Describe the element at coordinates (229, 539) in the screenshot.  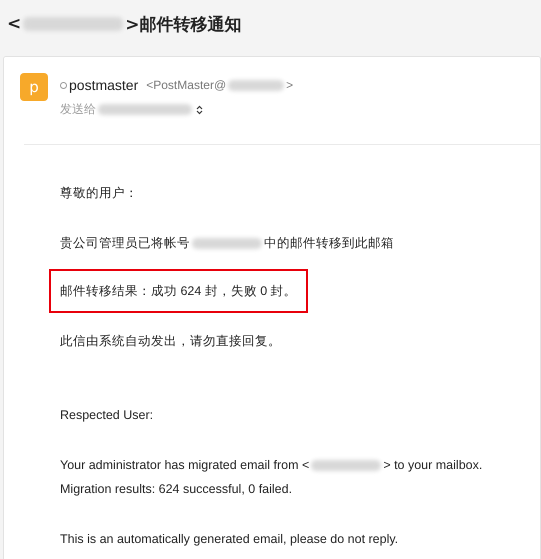
I see `body-text: This is an automatically generated email, please do not reply.` at that location.